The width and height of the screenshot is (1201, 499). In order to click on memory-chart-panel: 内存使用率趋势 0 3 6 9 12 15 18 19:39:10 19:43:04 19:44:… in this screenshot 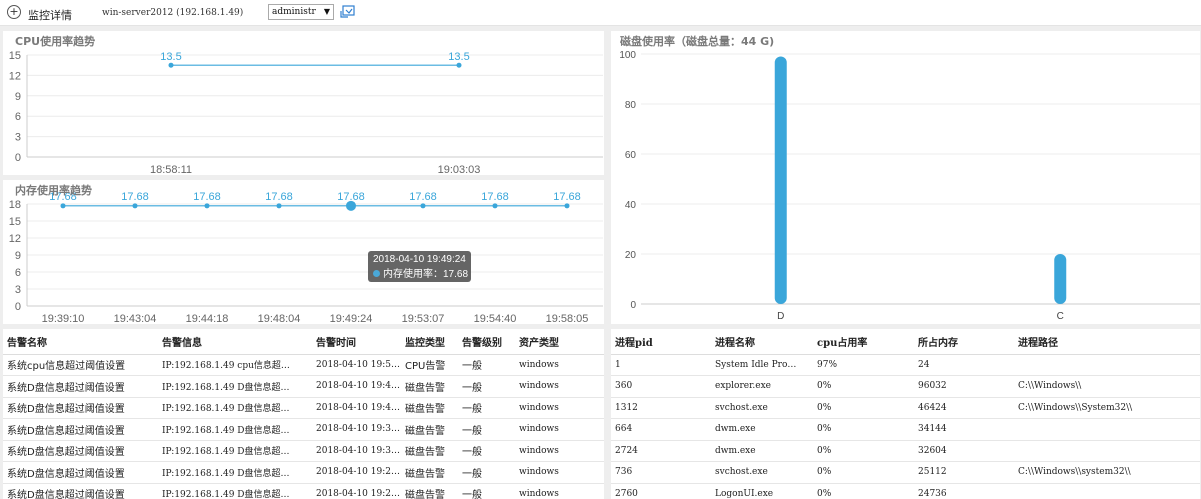, I will do `click(303, 252)`.